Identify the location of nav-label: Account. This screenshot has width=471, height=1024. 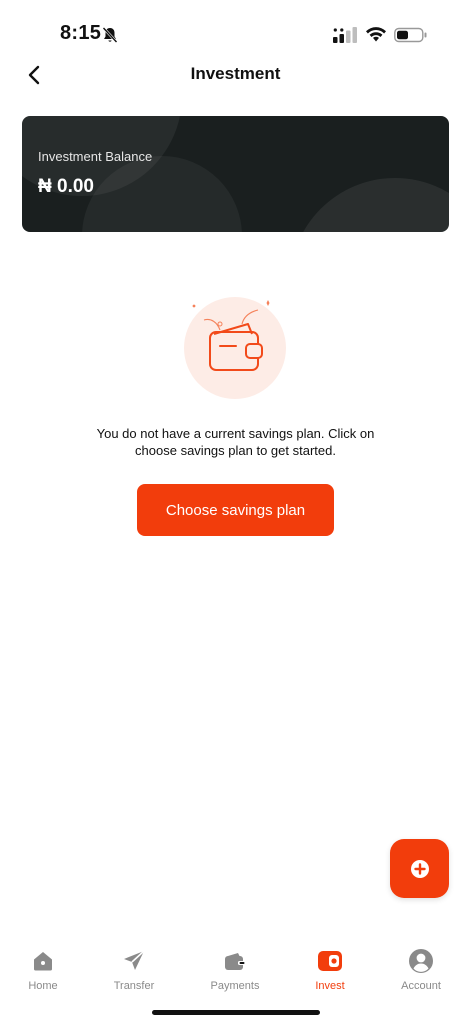
(421, 986).